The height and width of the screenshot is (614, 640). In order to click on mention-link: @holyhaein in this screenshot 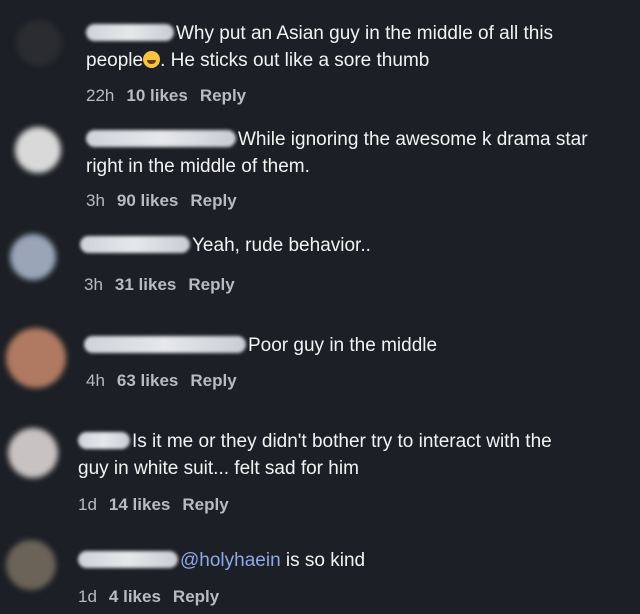, I will do `click(230, 560)`.